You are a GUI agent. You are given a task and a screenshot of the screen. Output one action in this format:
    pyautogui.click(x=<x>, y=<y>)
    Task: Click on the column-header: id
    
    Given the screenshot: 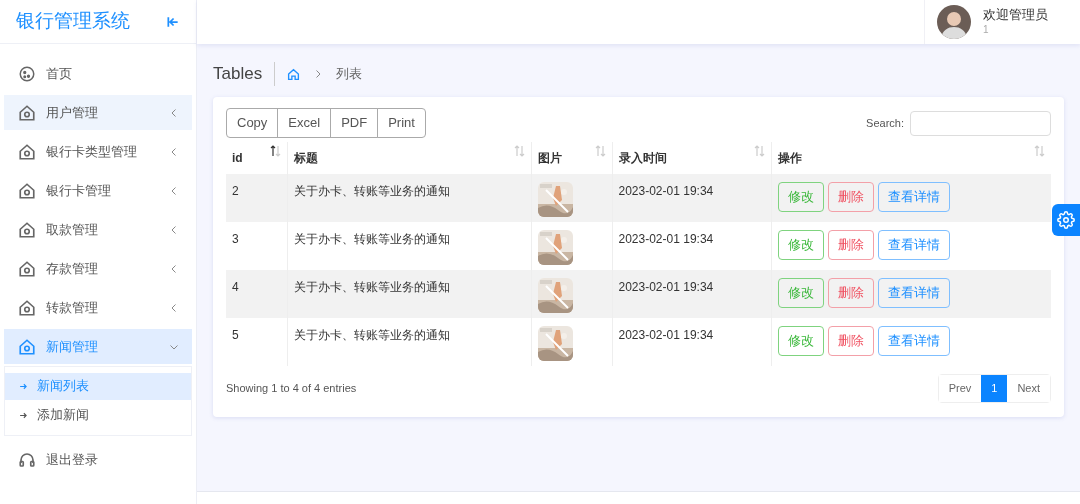 What is the action you would take?
    pyautogui.click(x=256, y=158)
    